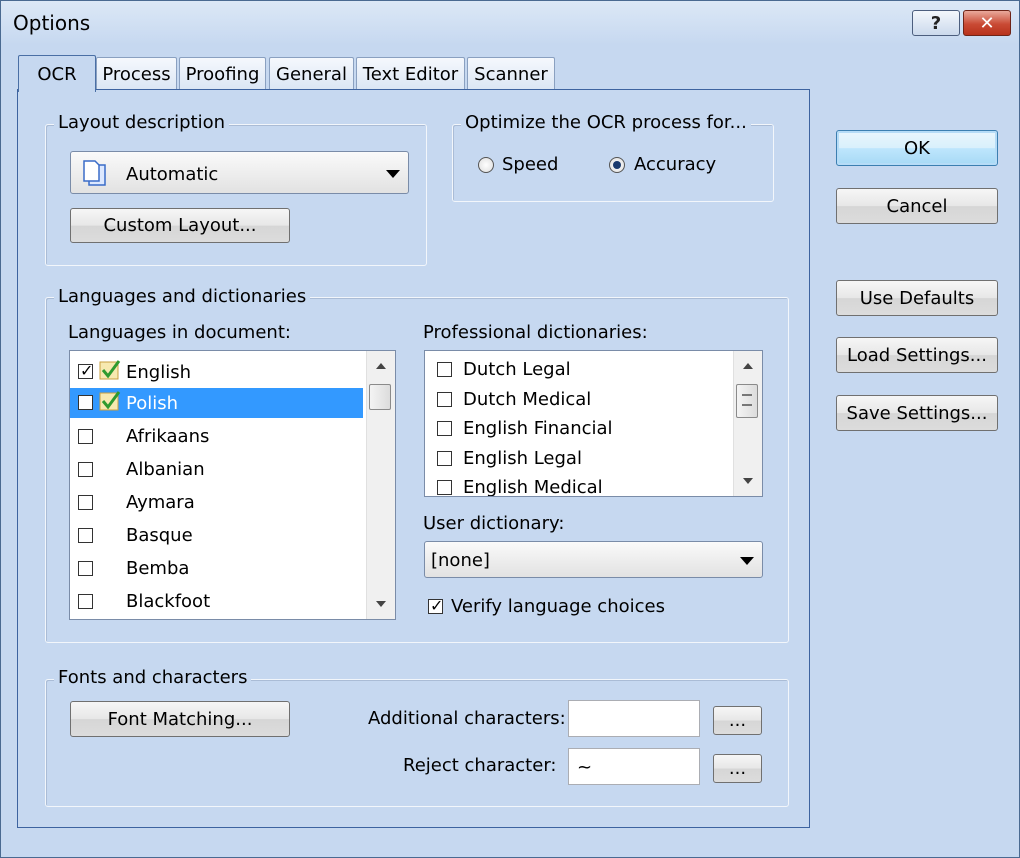 The width and height of the screenshot is (1020, 858). I want to click on list-item: Basque, so click(219, 536).